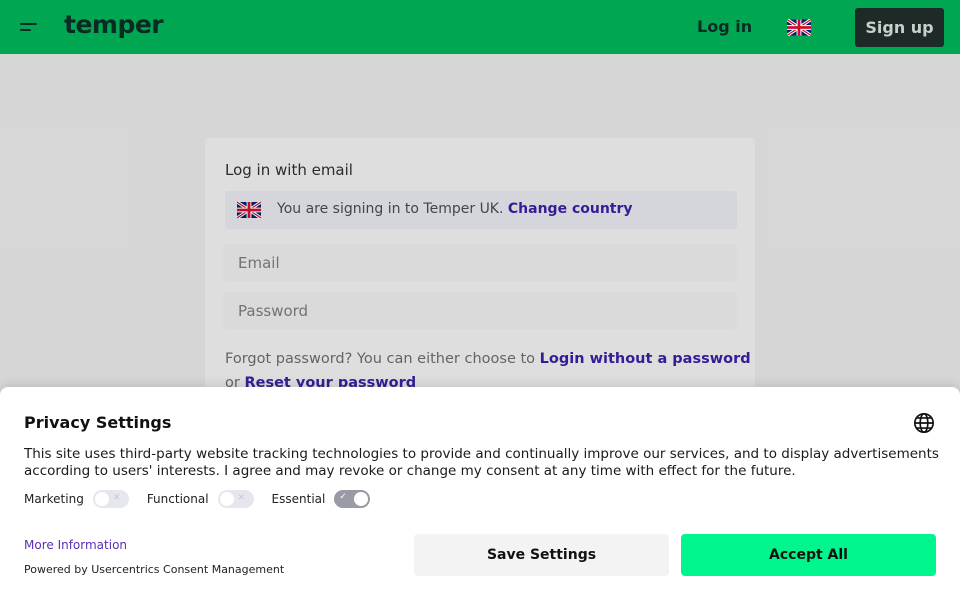  I want to click on essential-toggle-group: Essential ✓, so click(321, 499).